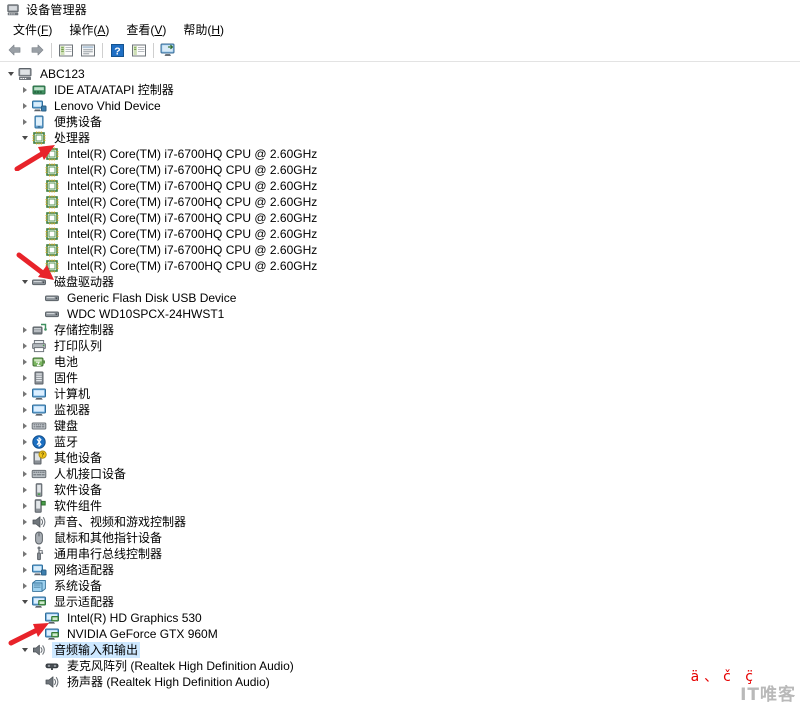  Describe the element at coordinates (400, 570) in the screenshot. I see `tree-item: 网络适配器` at that location.